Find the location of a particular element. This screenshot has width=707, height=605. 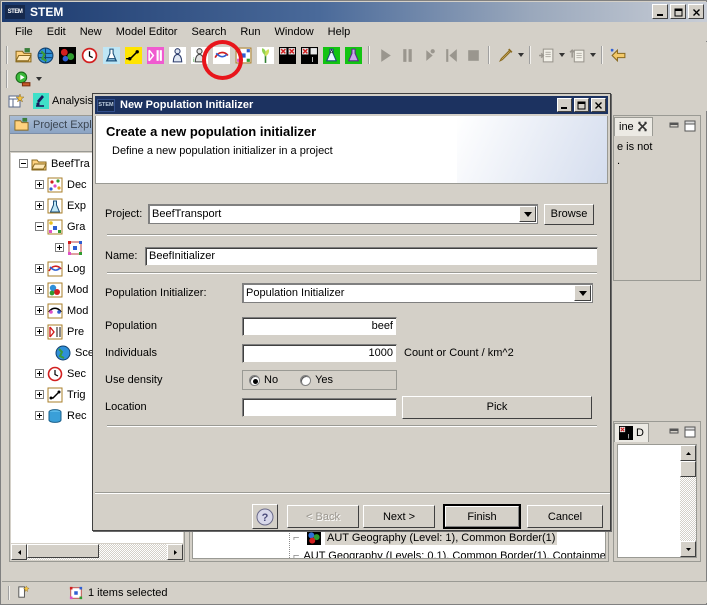

dialog-close-button is located at coordinates (598, 105).